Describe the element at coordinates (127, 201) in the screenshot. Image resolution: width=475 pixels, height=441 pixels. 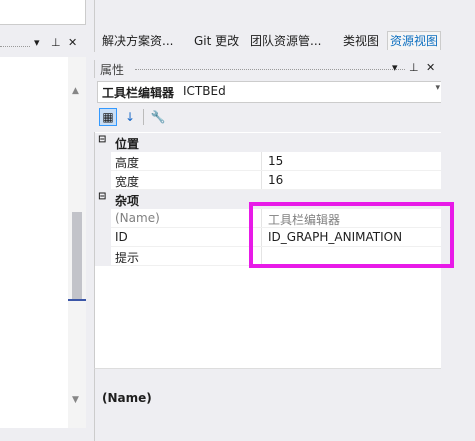
I see `category-label: 杂项` at that location.